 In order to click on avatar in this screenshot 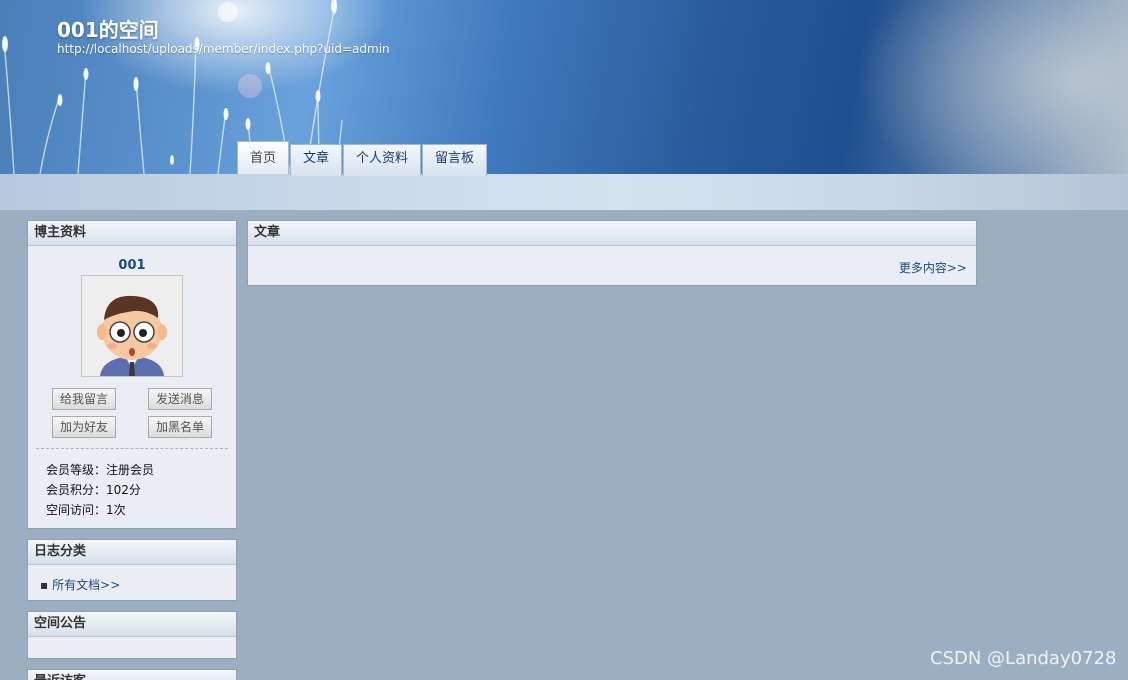, I will do `click(132, 326)`.